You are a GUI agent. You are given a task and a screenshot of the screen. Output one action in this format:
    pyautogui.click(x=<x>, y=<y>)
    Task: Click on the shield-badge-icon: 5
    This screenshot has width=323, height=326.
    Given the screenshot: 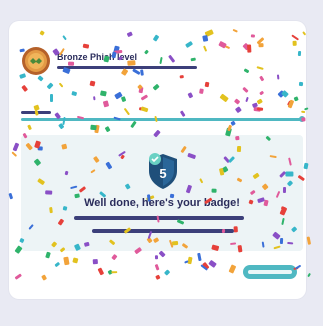 What is the action you would take?
    pyautogui.click(x=163, y=171)
    